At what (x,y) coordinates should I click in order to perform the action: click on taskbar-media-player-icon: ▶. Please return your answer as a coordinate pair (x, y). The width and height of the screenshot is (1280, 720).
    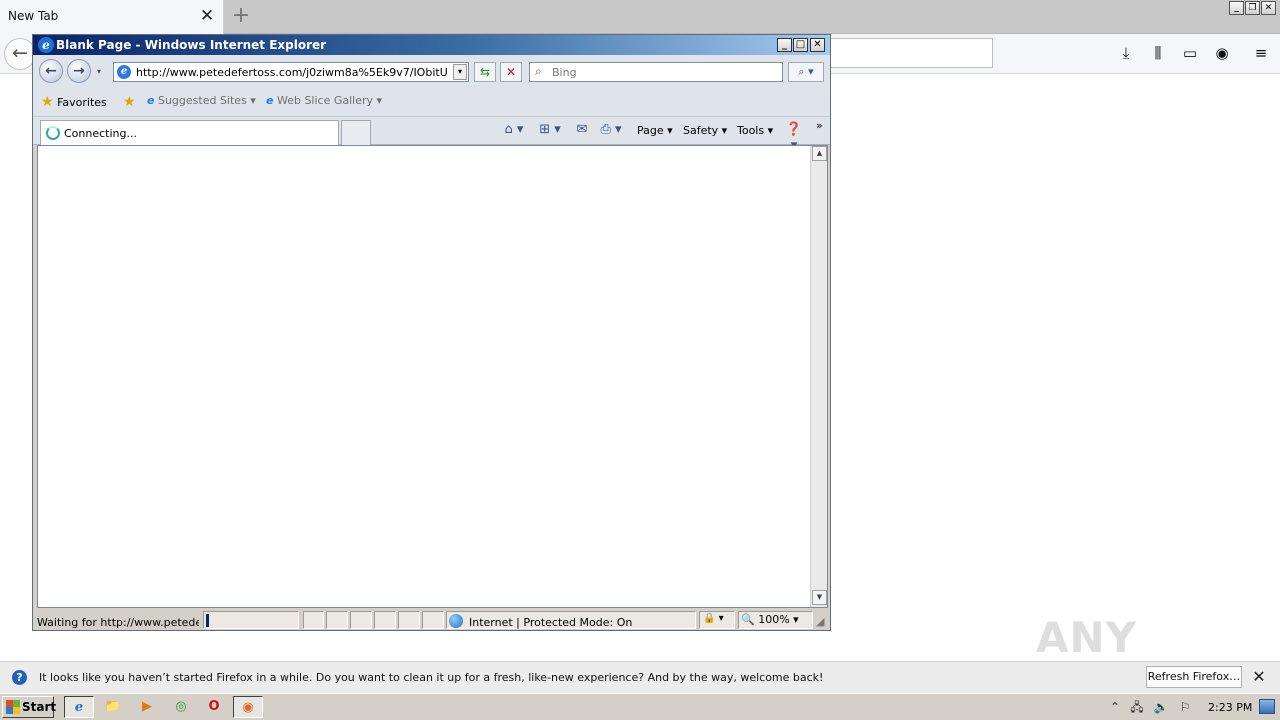
    Looking at the image, I should click on (147, 707).